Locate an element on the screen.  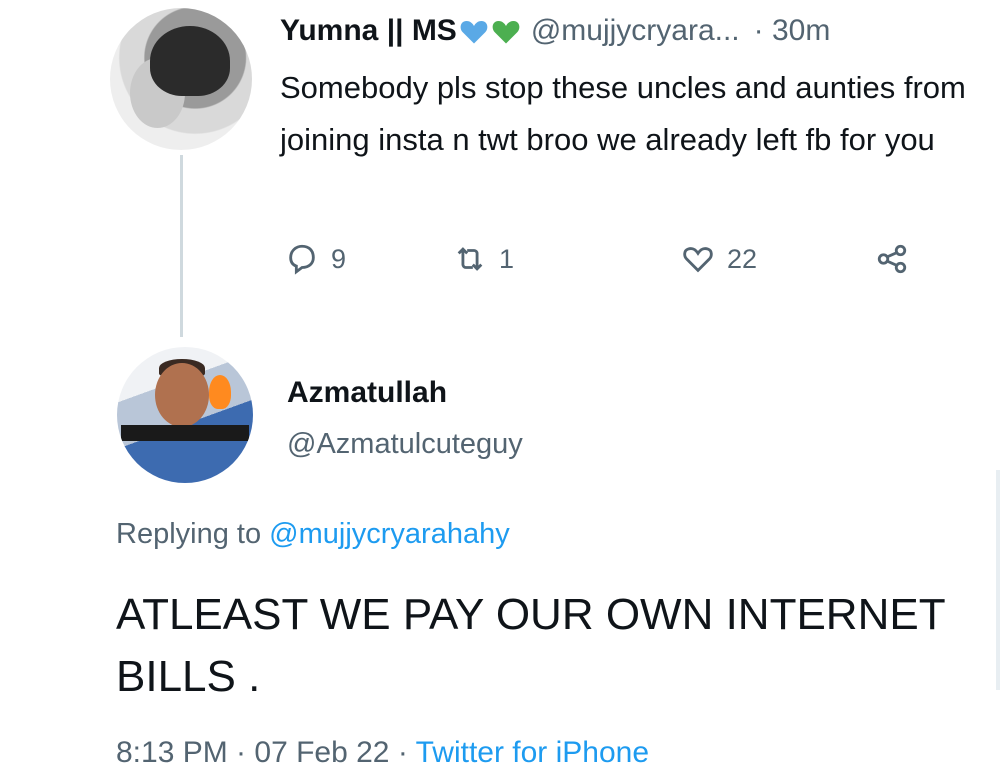
blue-heart-icon is located at coordinates (474, 32).